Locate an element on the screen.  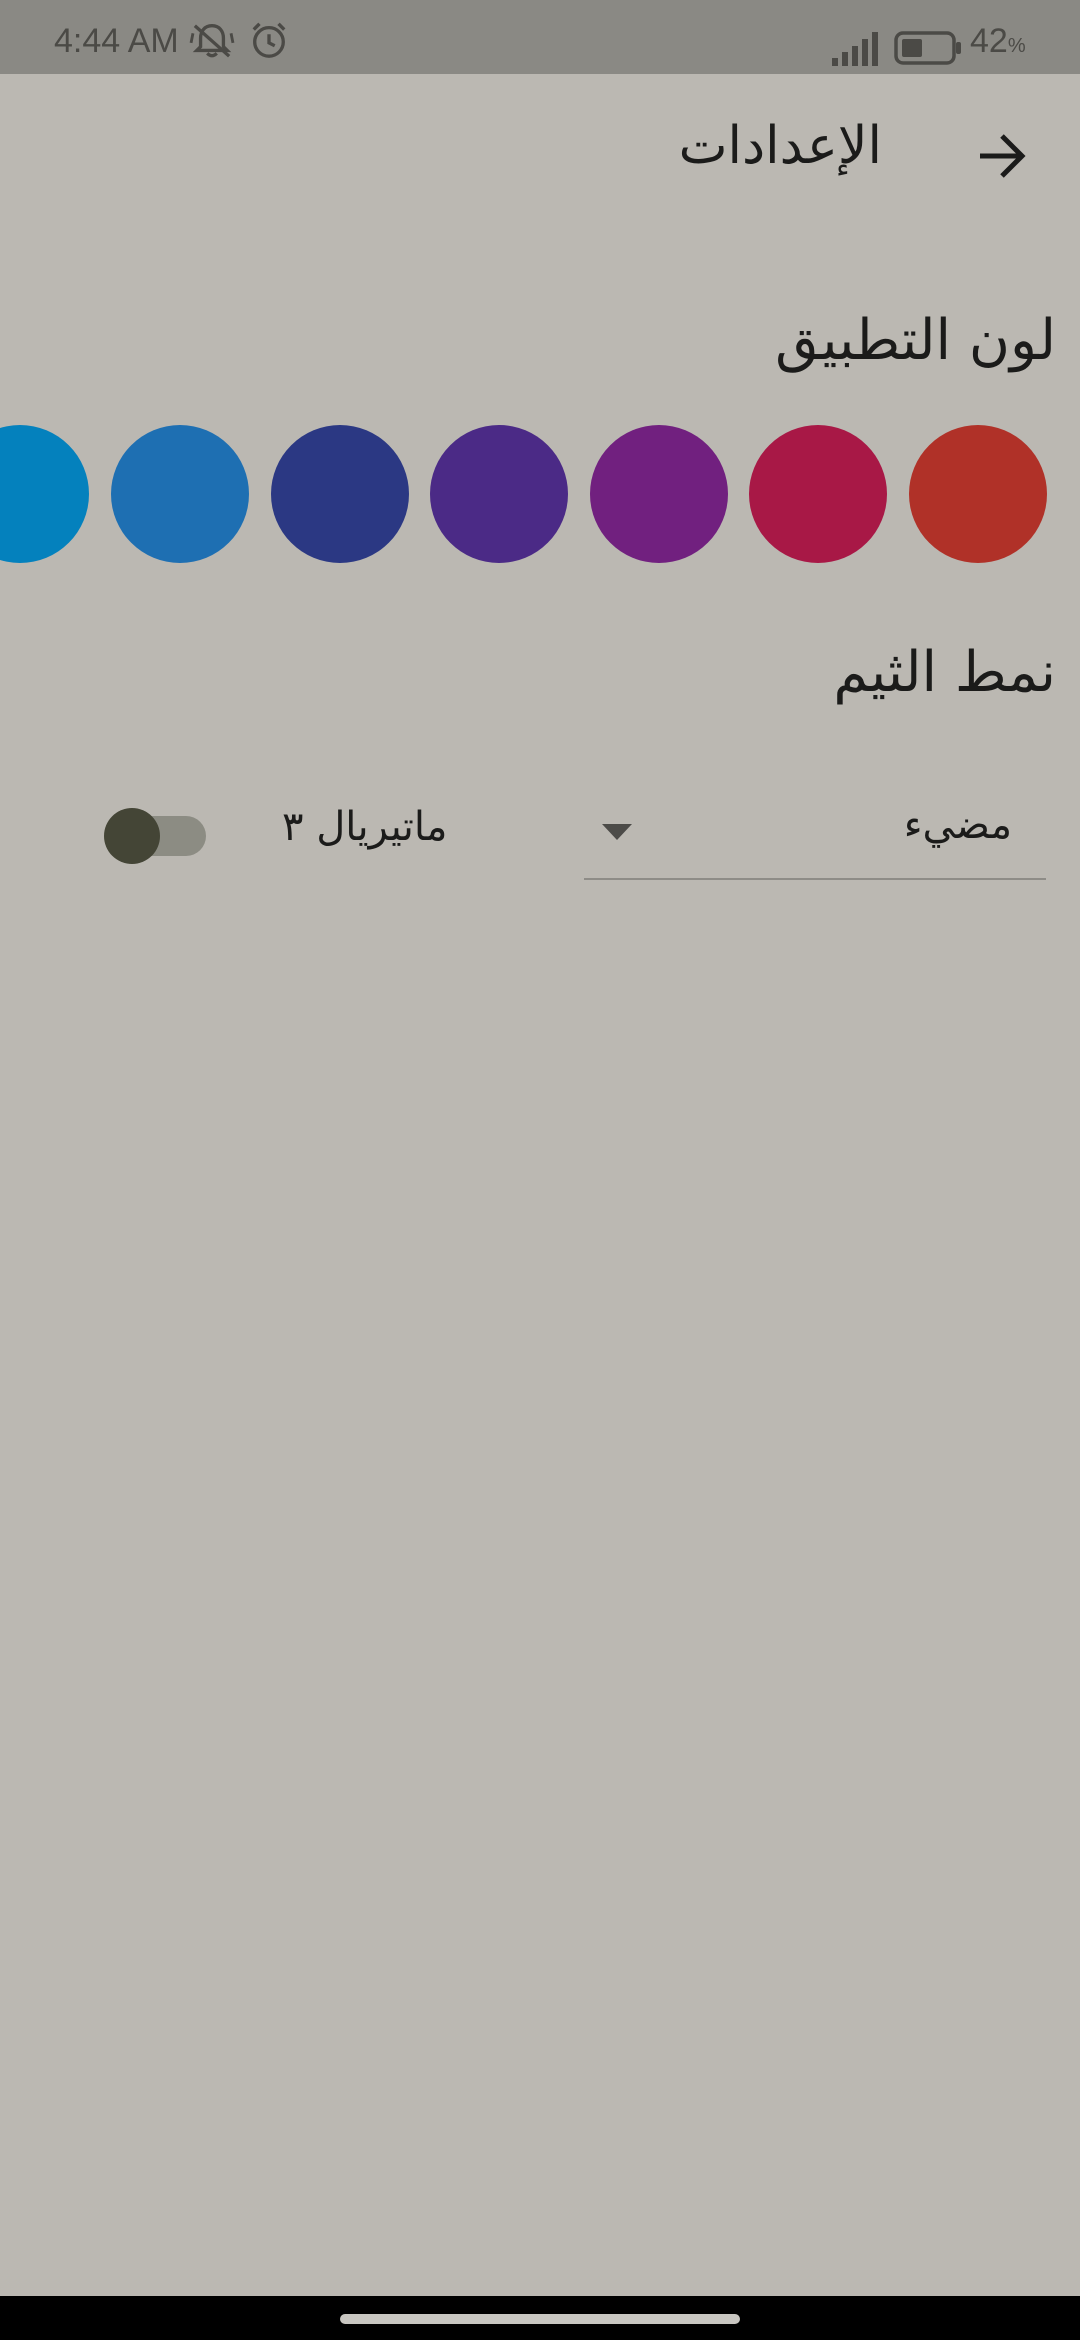
arrow-forward-icon is located at coordinates (1003, 156).